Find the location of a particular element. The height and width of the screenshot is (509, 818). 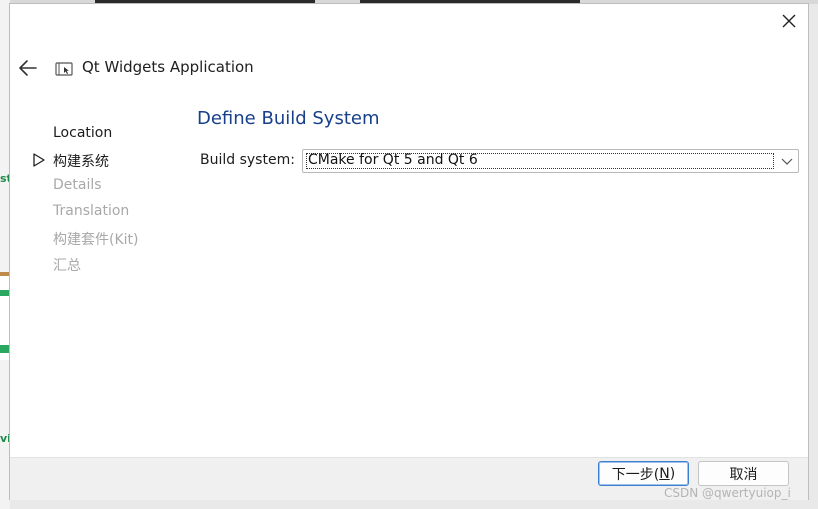

arrow-left-icon is located at coordinates (28, 68).